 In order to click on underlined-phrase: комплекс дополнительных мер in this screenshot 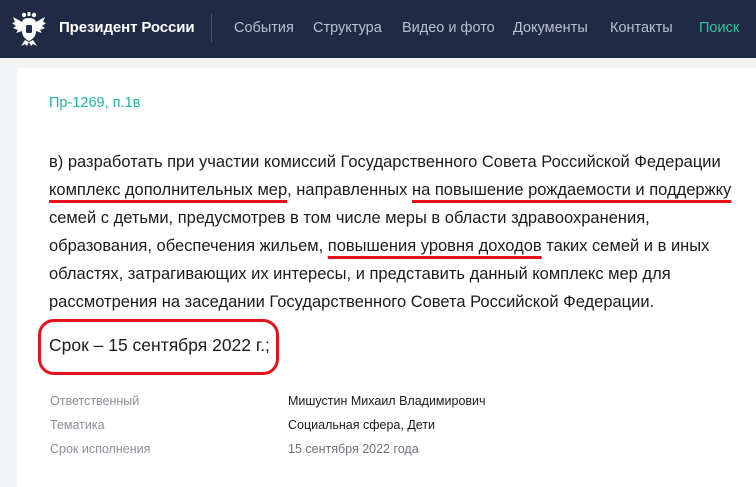, I will do `click(168, 190)`.